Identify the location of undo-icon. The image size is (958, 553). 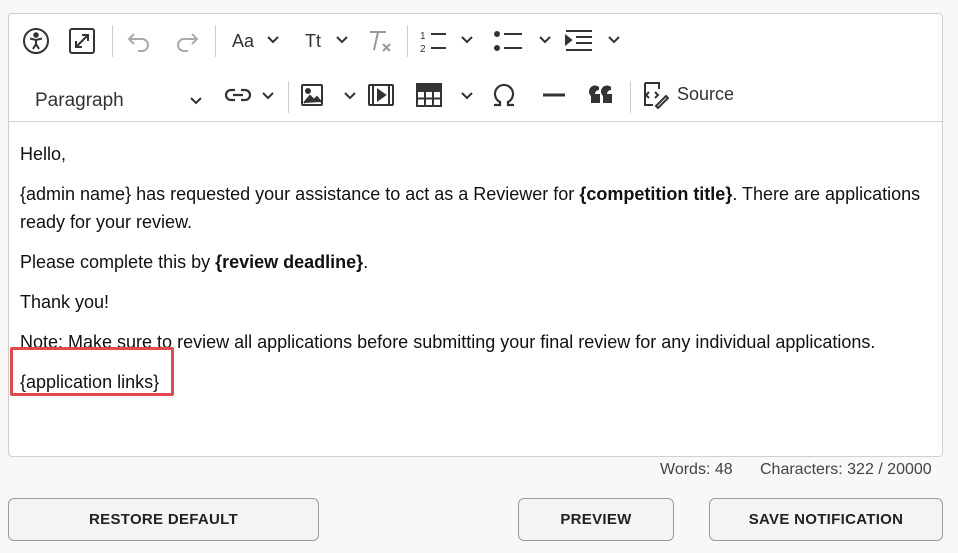
(139, 41).